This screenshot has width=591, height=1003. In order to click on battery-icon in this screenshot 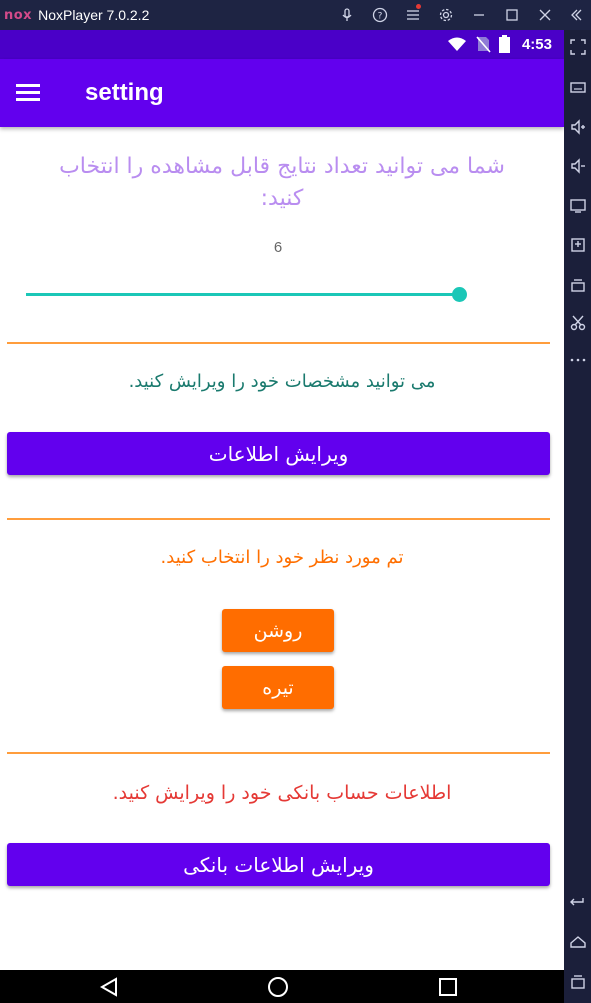, I will do `click(504, 46)`.